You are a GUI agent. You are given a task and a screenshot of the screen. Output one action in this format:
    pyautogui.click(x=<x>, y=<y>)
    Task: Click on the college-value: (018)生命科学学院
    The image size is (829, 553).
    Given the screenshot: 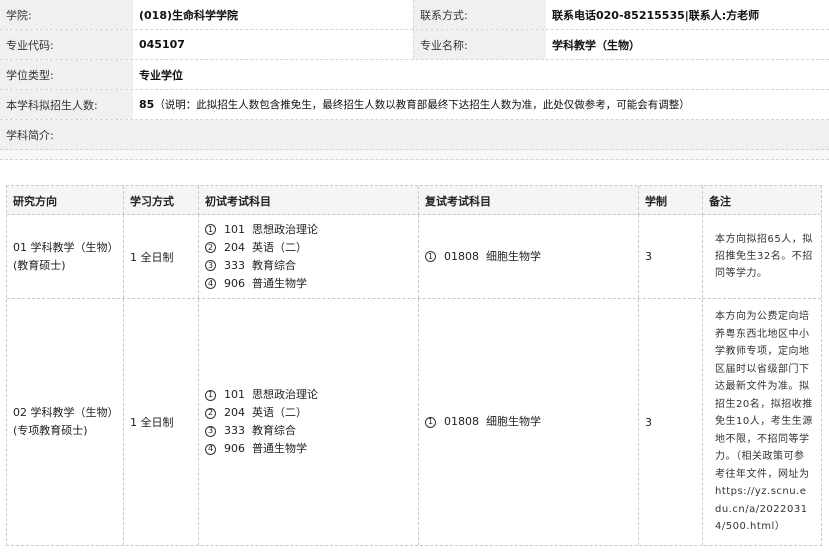 What is the action you would take?
    pyautogui.click(x=273, y=14)
    